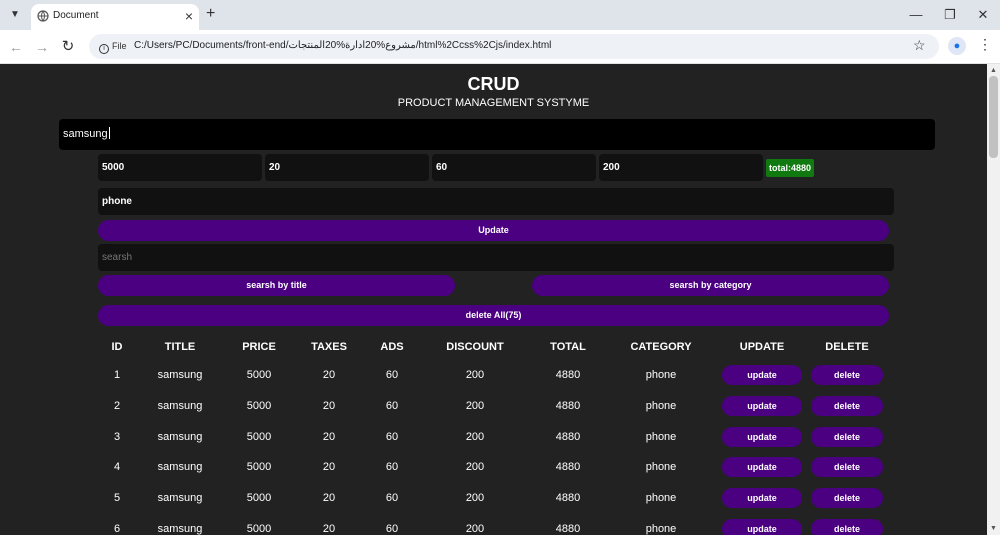 The width and height of the screenshot is (1000, 535). I want to click on title-input: samsung, so click(497, 134).